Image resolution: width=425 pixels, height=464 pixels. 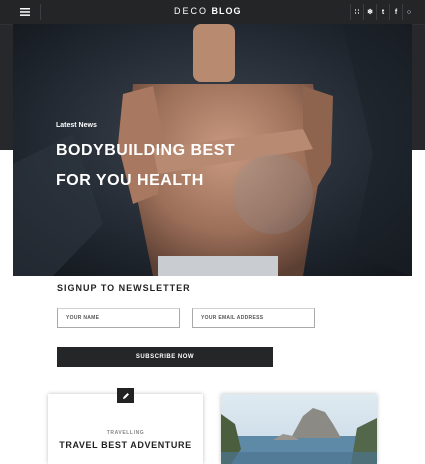 What do you see at coordinates (146, 150) in the screenshot?
I see `hero-title-line1: BODYBUILDING BEST` at bounding box center [146, 150].